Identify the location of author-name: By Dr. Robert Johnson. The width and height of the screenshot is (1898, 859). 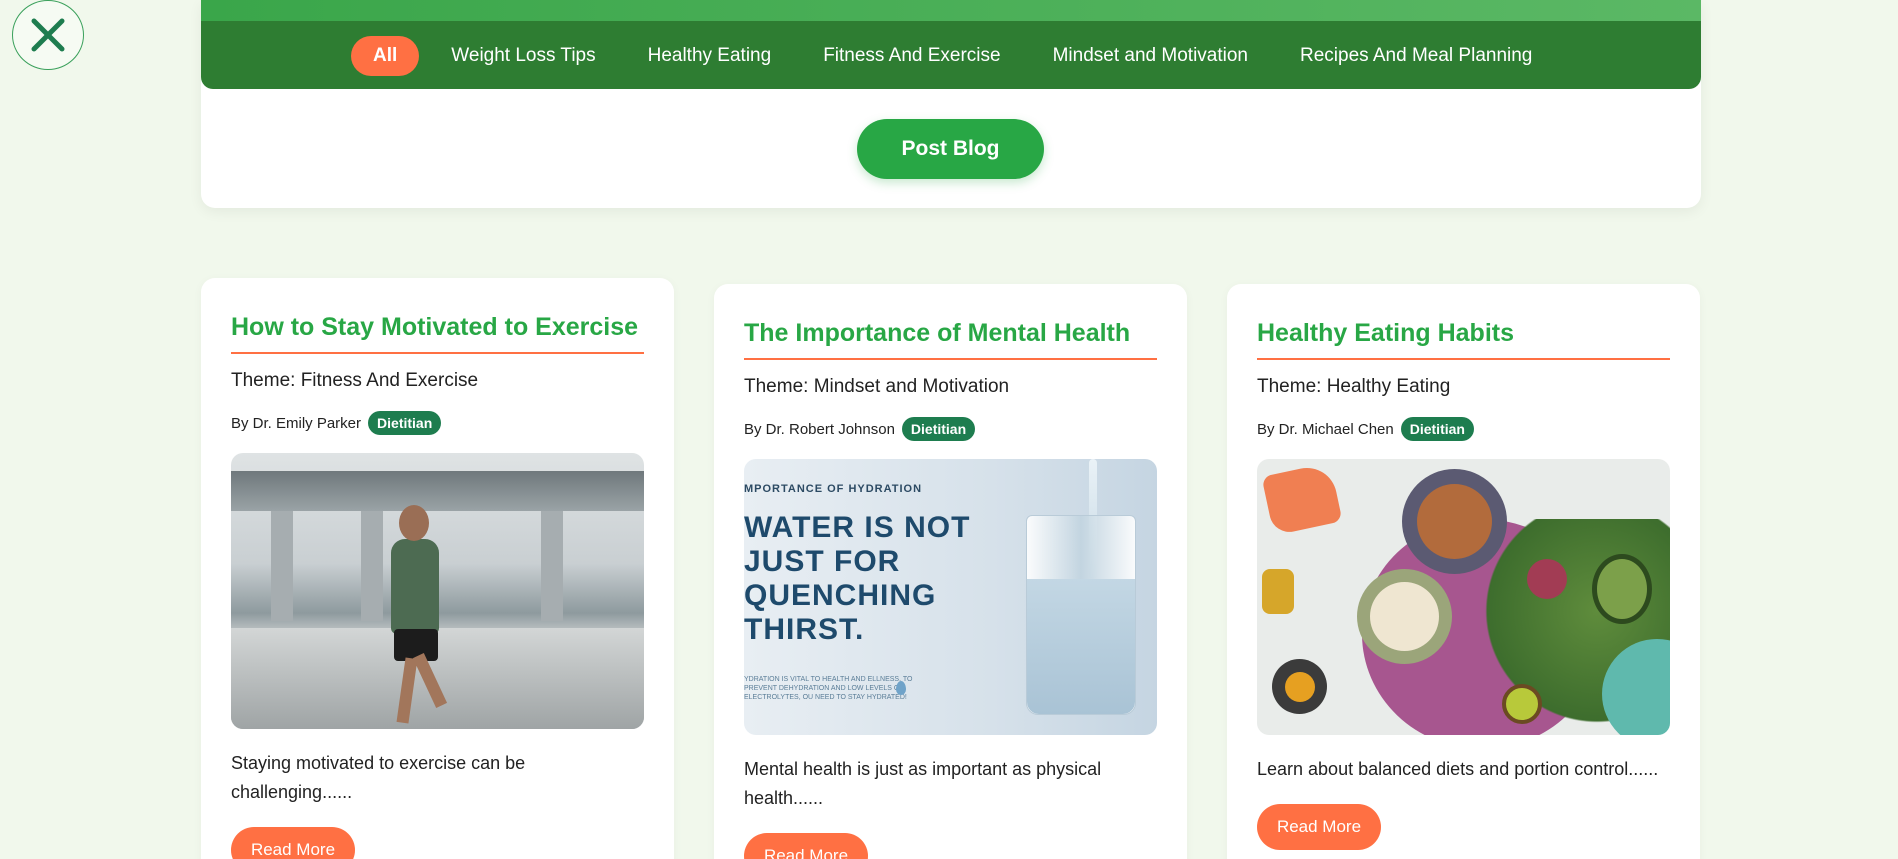
(819, 429).